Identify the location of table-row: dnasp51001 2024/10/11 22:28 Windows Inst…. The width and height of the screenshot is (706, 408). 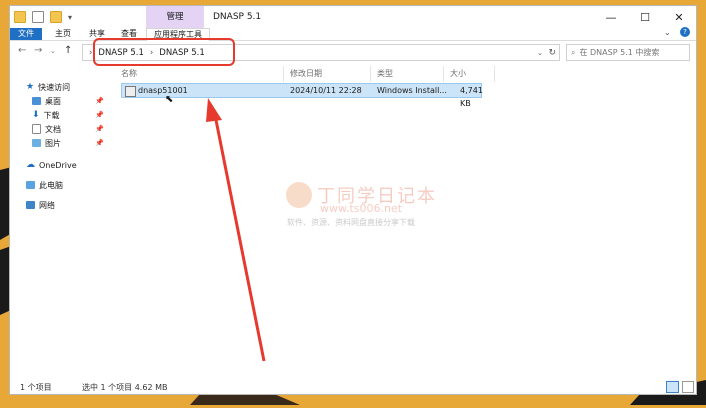
(302, 95).